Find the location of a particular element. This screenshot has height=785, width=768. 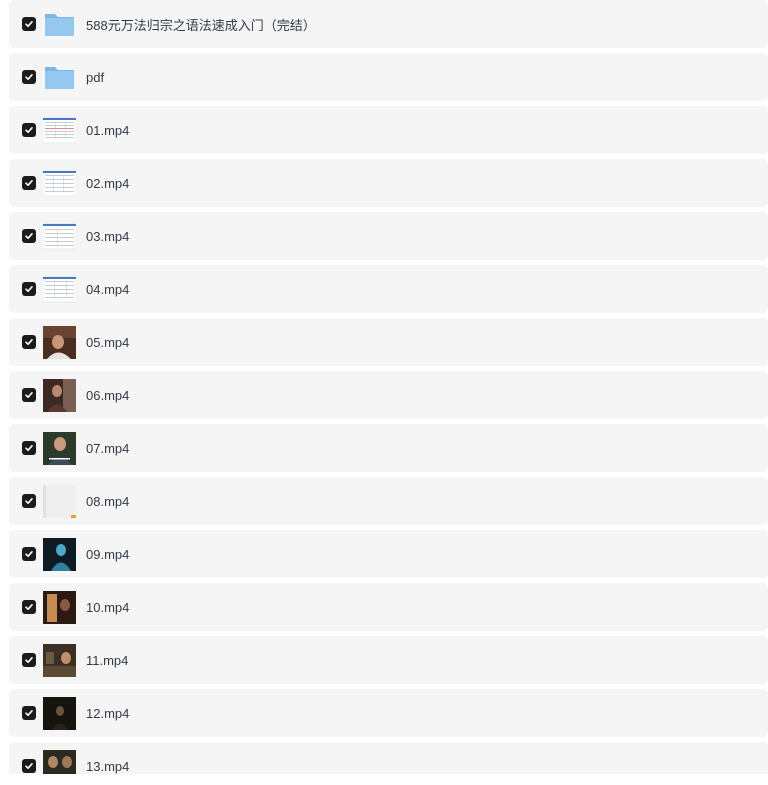

footer-area is located at coordinates (384, 779).